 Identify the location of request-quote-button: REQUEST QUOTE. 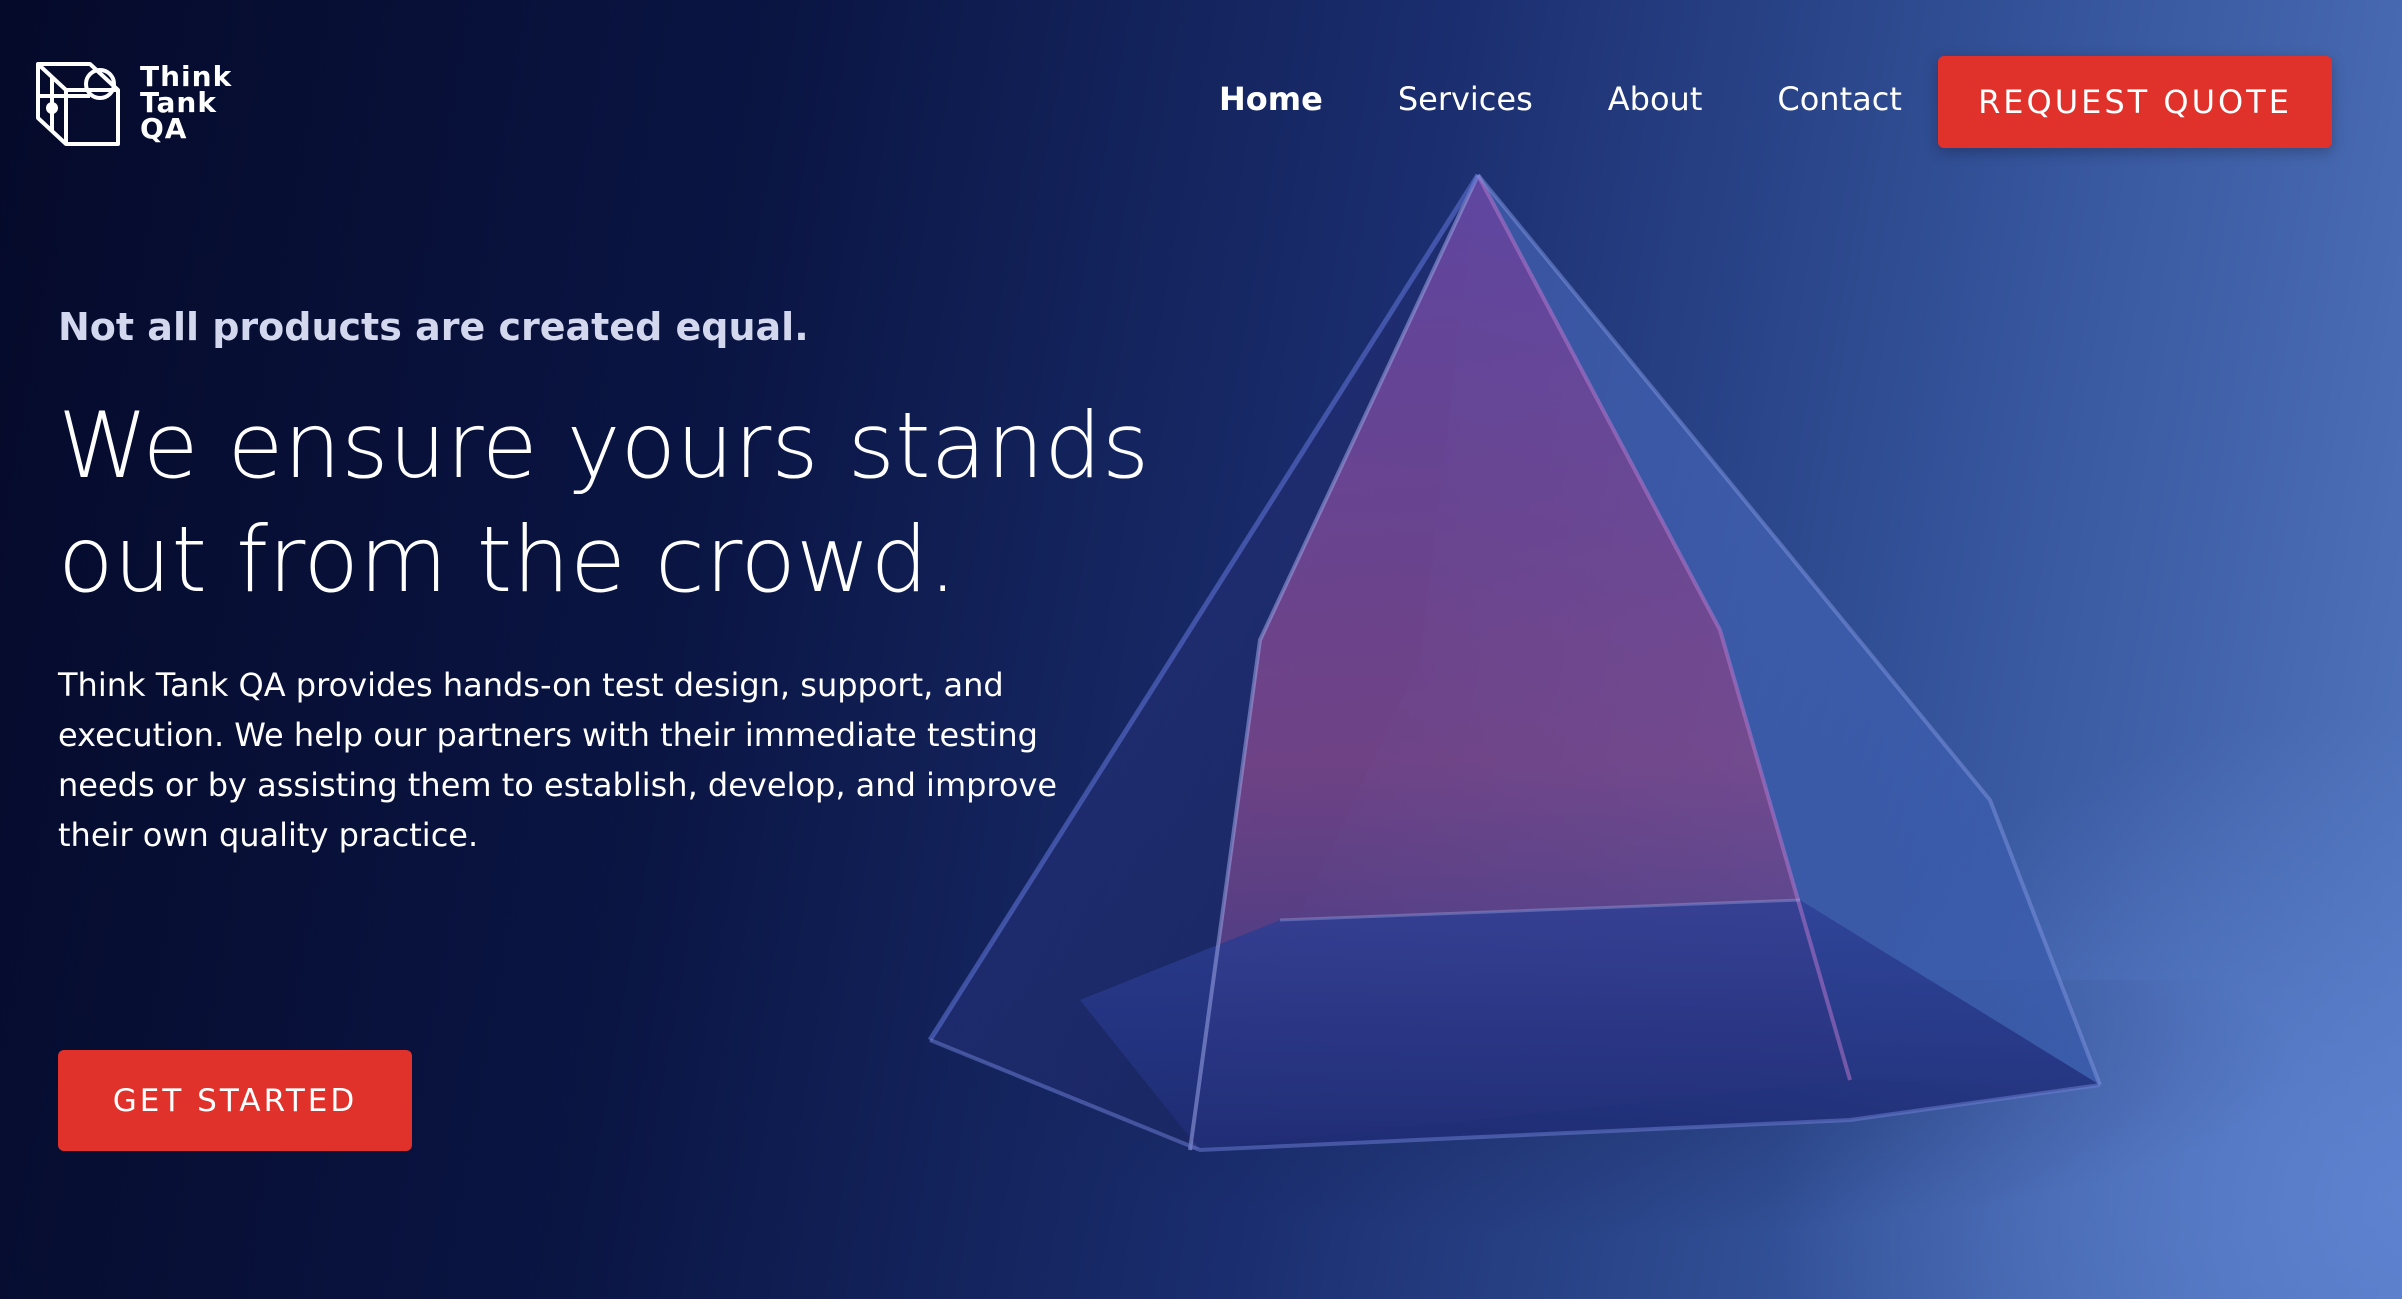
(2135, 102).